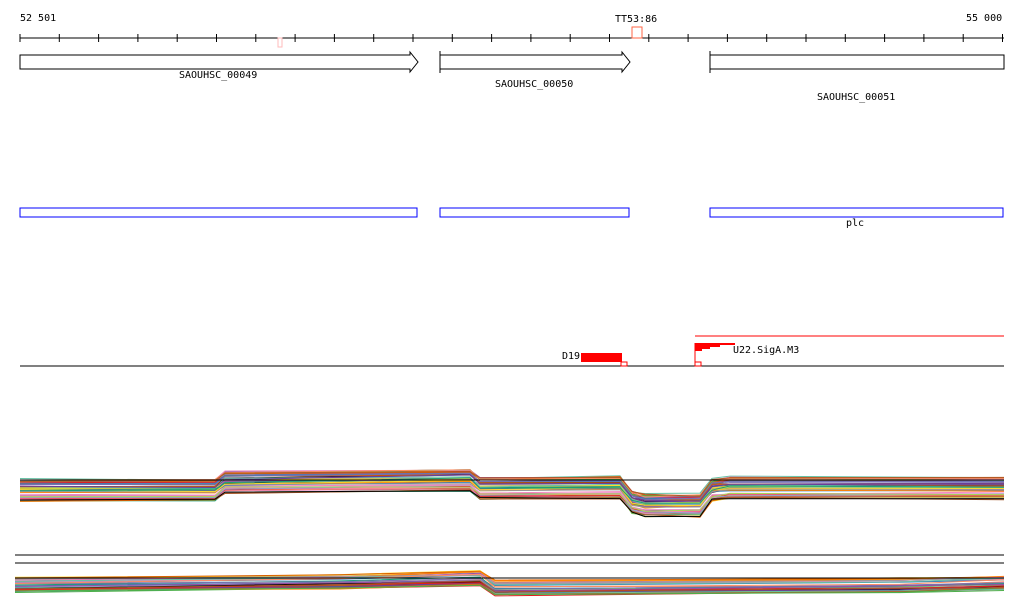  I want to click on ruler-start-label: 52 501, so click(38, 18).